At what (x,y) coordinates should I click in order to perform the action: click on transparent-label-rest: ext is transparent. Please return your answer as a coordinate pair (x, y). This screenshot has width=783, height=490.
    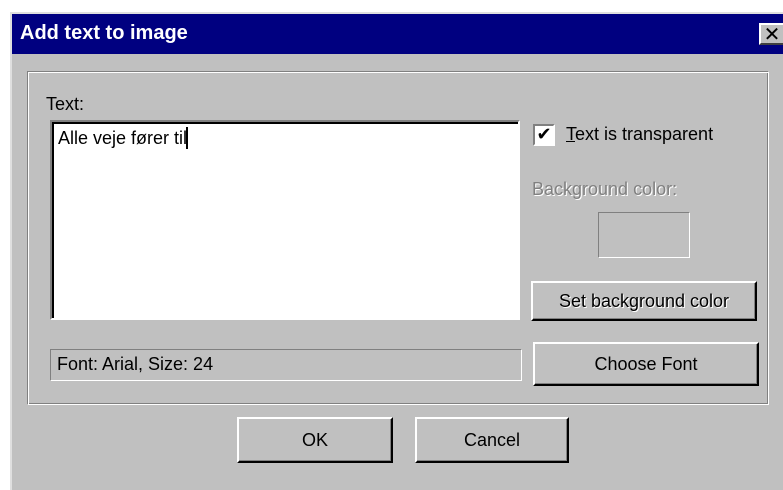
    Looking at the image, I should click on (644, 134).